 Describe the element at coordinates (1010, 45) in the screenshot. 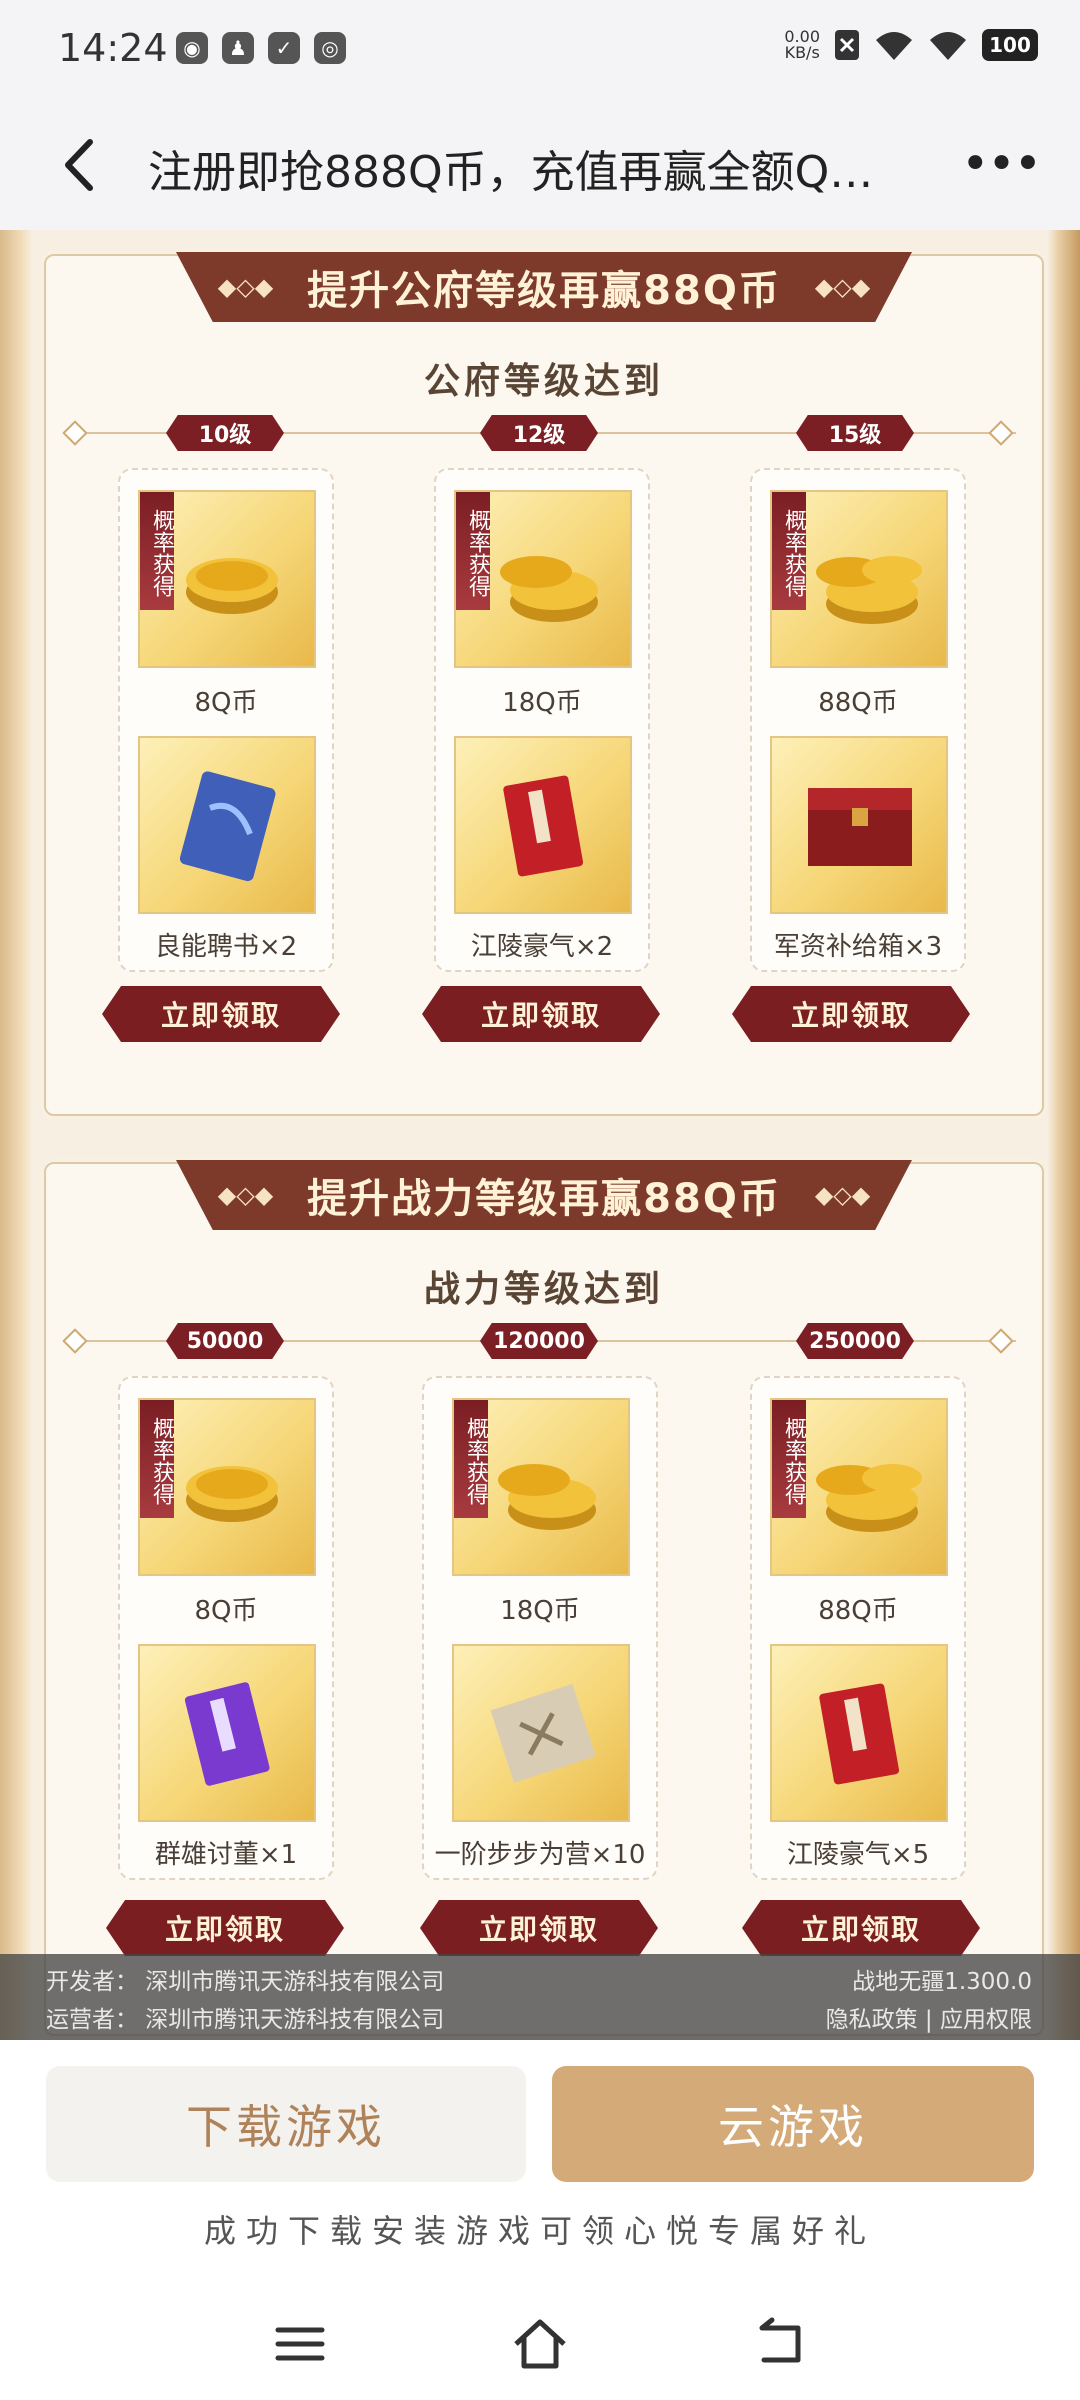

I see `battery-indicator: 100` at that location.